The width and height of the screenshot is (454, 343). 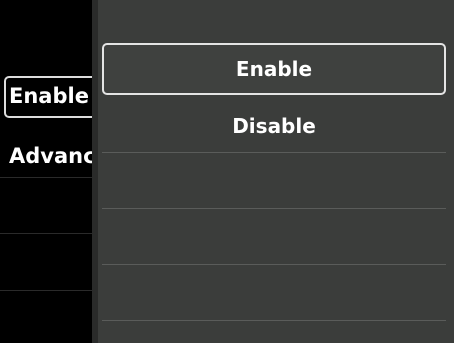 I want to click on background-menu-item-advanced: Advanced, so click(x=62, y=156).